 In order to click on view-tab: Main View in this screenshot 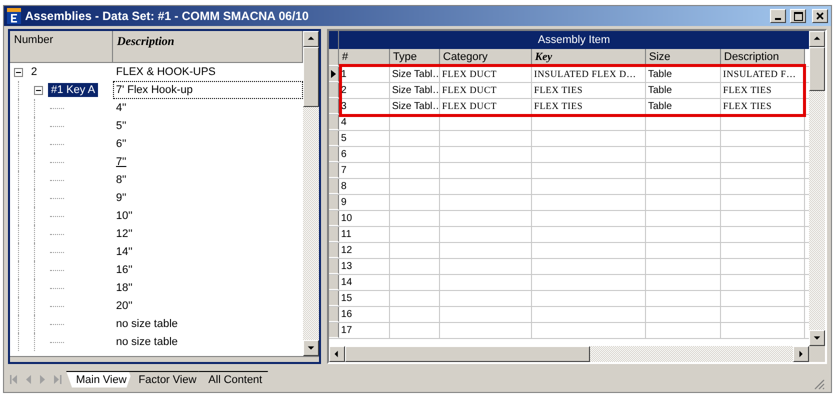, I will do `click(99, 379)`.